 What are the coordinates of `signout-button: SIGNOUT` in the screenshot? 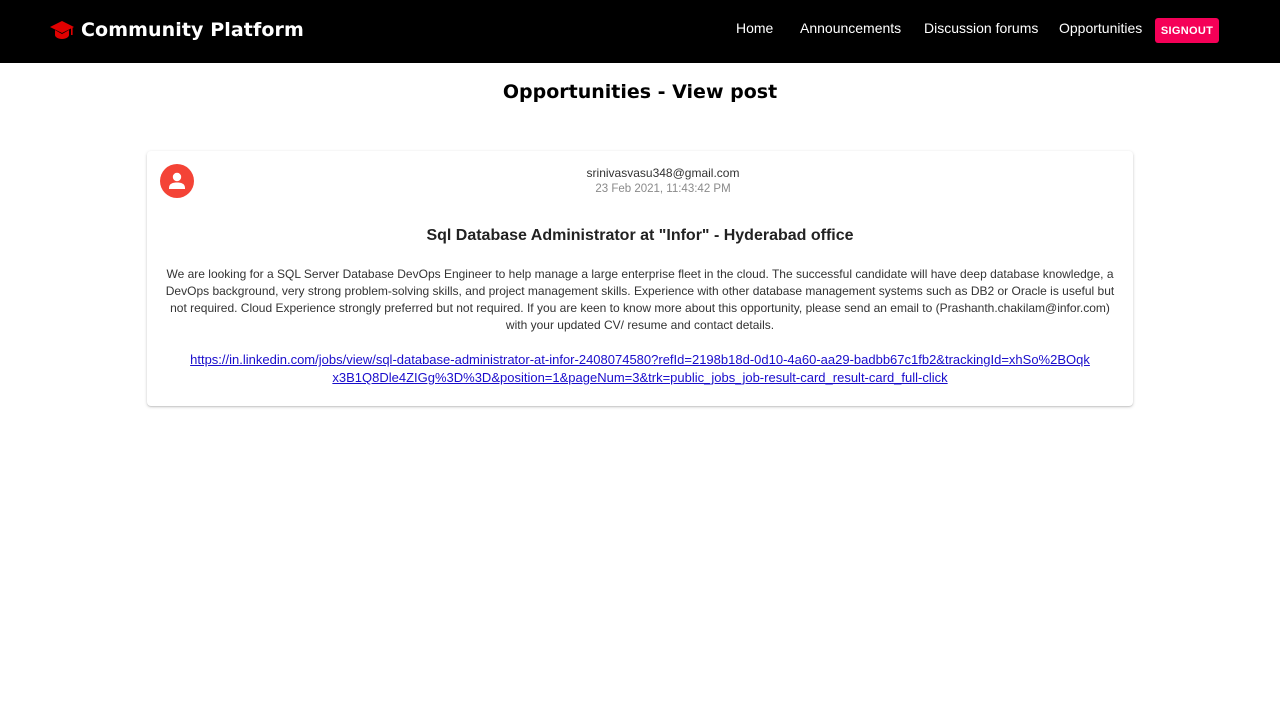 It's located at (1187, 30).